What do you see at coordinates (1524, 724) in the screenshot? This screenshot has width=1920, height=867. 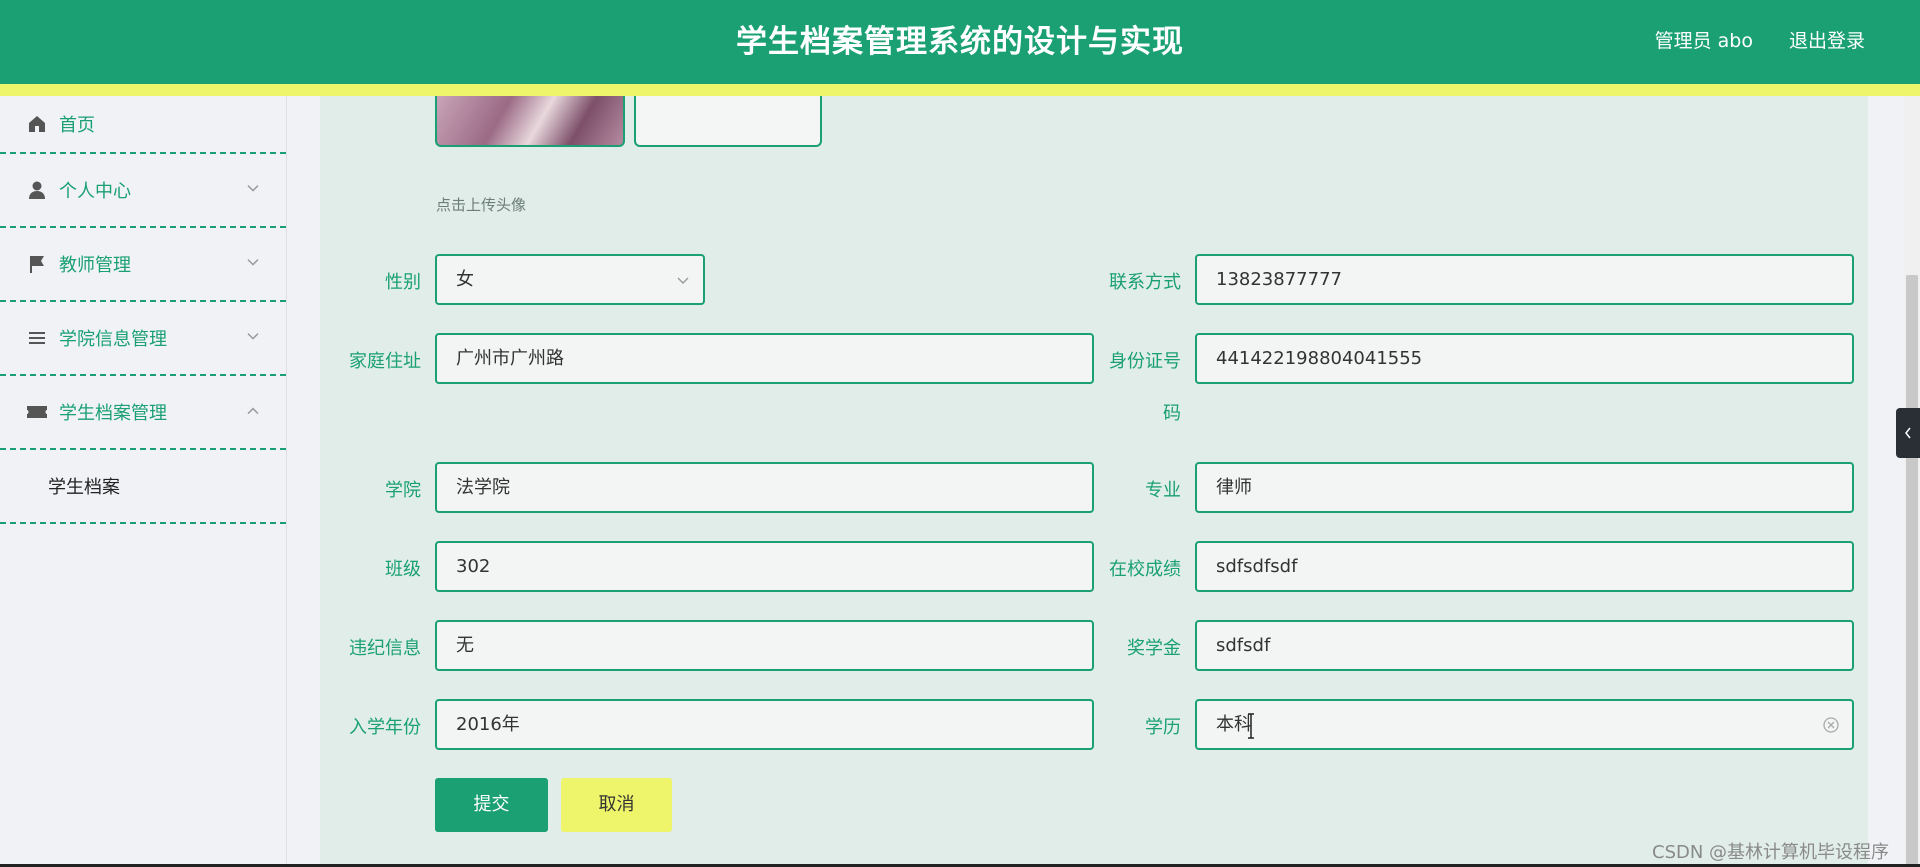 I see `education-input: 本科` at bounding box center [1524, 724].